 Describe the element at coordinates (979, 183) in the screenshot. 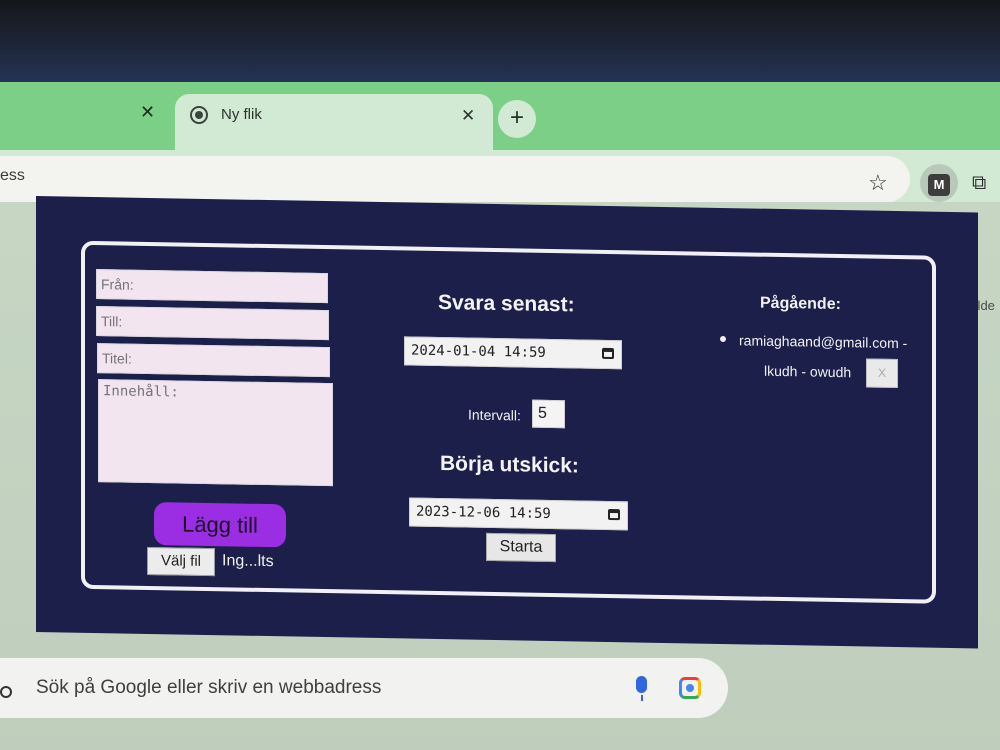

I see `extensions-puzzle-icon: ⧉` at that location.